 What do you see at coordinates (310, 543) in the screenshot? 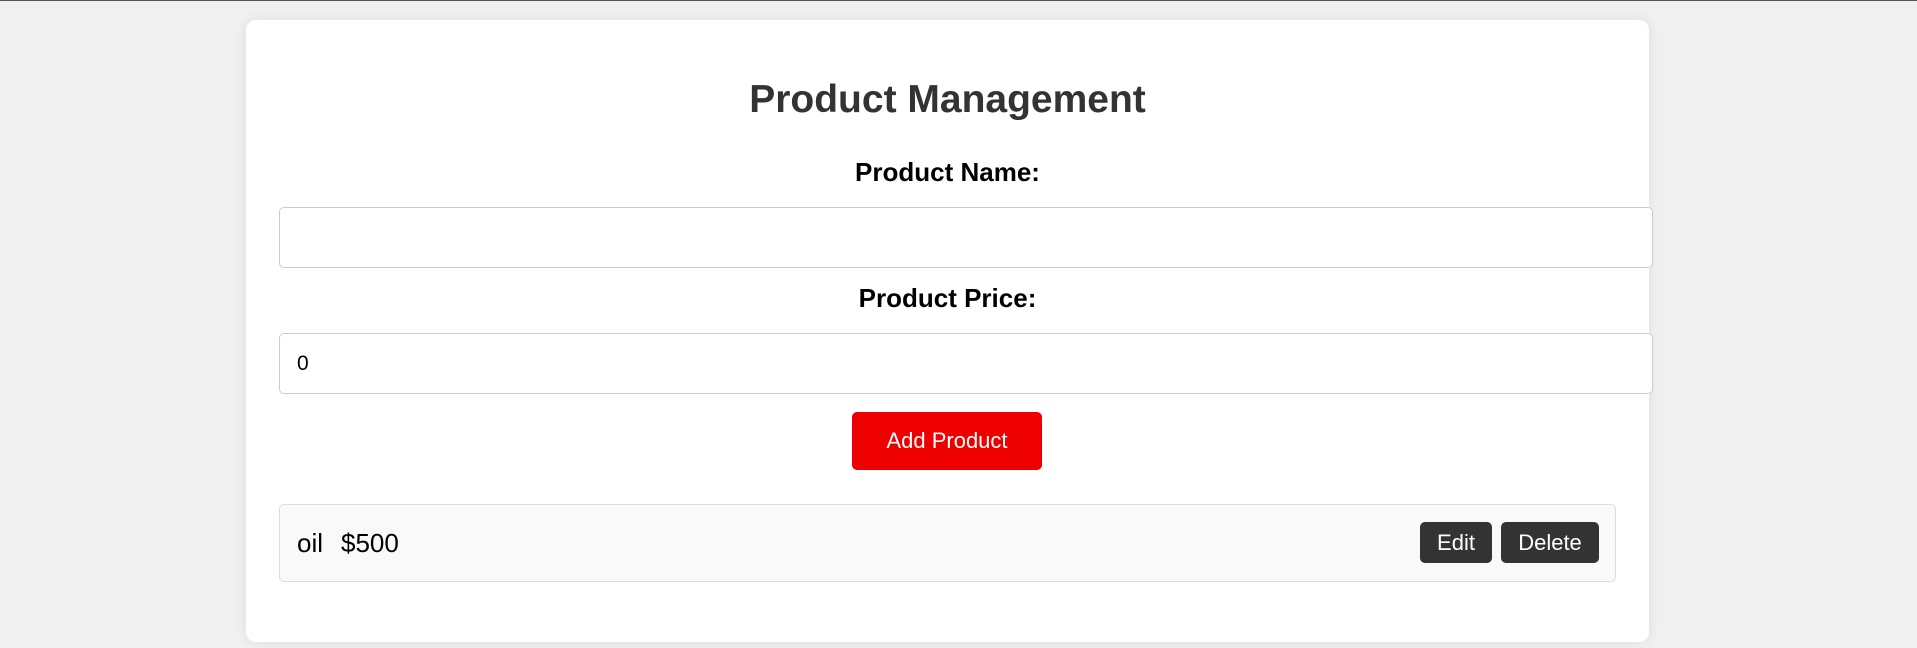
I see `product-name: oil` at bounding box center [310, 543].